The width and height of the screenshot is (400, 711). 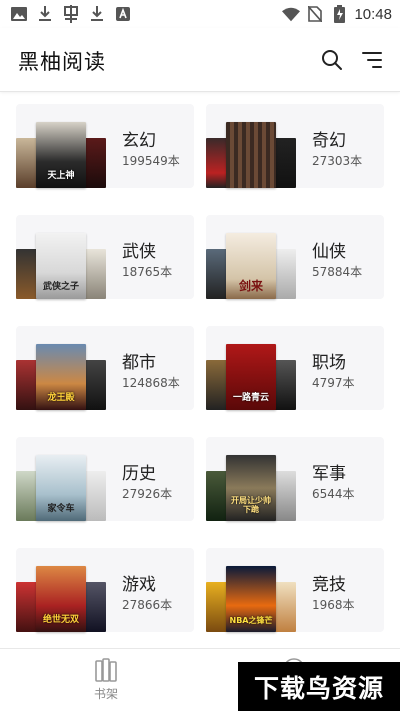 What do you see at coordinates (200, 14) in the screenshot?
I see `status-bar: 10:48` at bounding box center [200, 14].